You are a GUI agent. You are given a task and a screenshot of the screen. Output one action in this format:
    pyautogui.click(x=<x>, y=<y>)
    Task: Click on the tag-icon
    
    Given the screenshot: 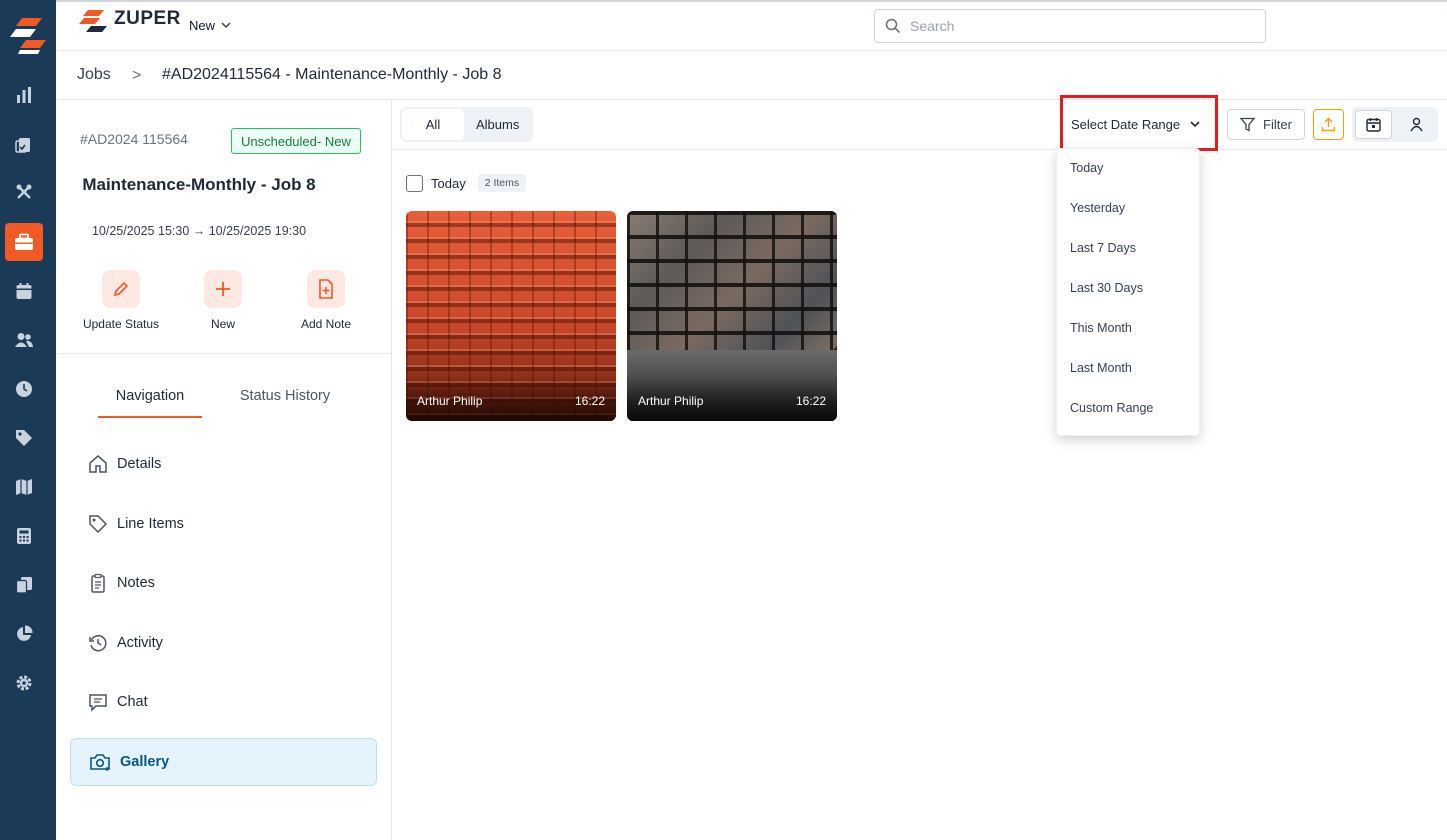 What is the action you would take?
    pyautogui.click(x=98, y=524)
    